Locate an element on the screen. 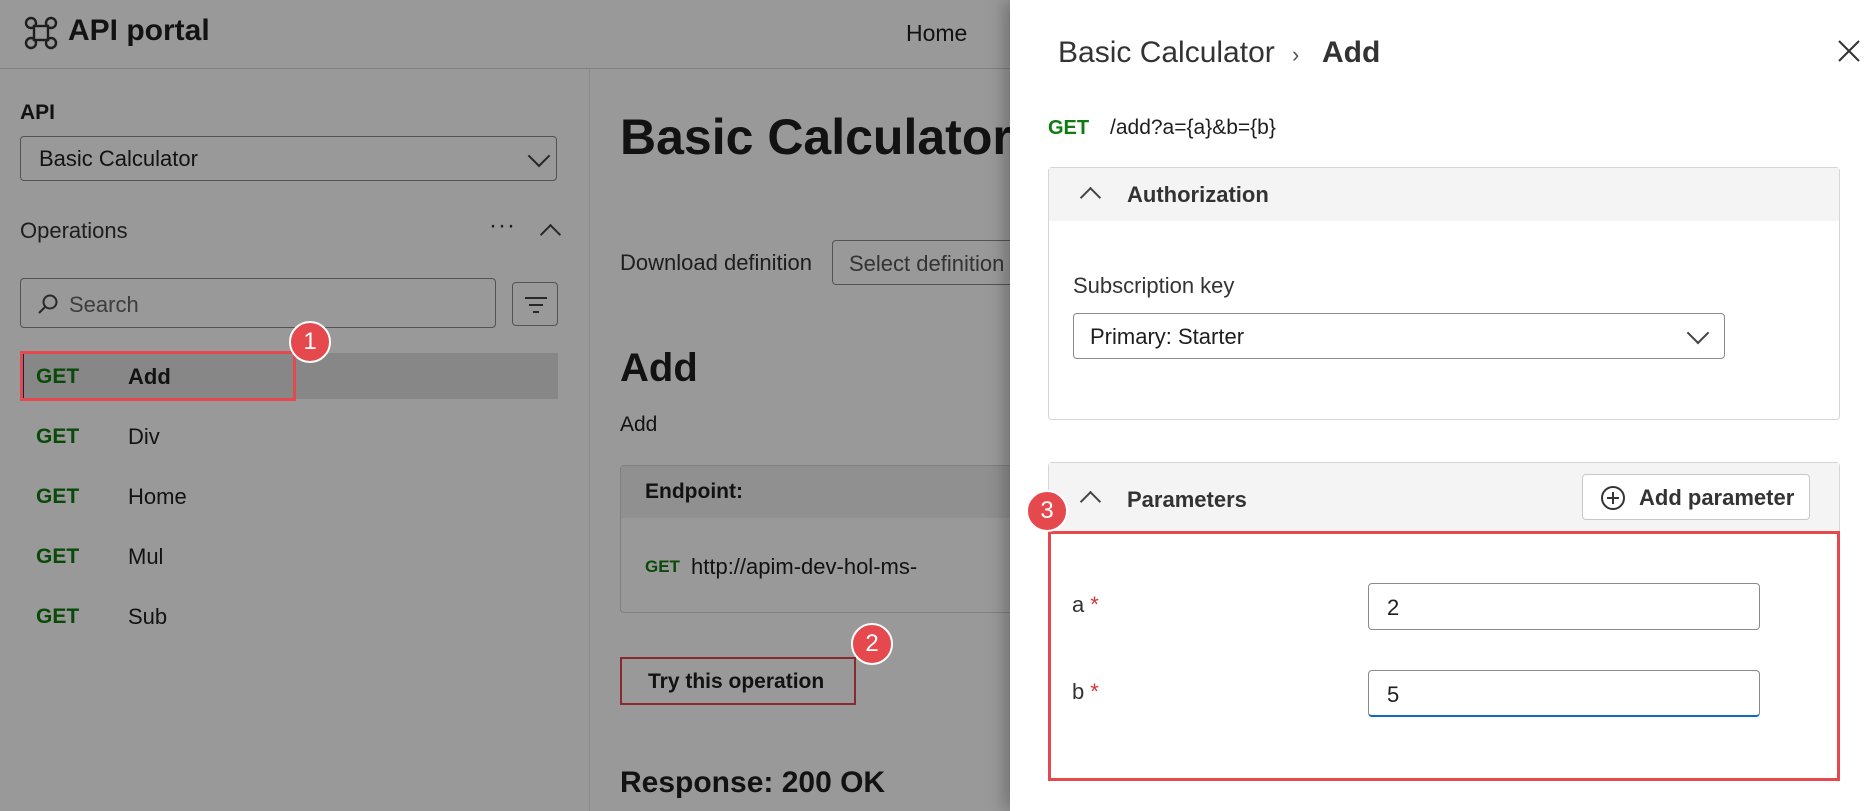 The height and width of the screenshot is (811, 1876). collapse-authorization-icon is located at coordinates (1090, 197).